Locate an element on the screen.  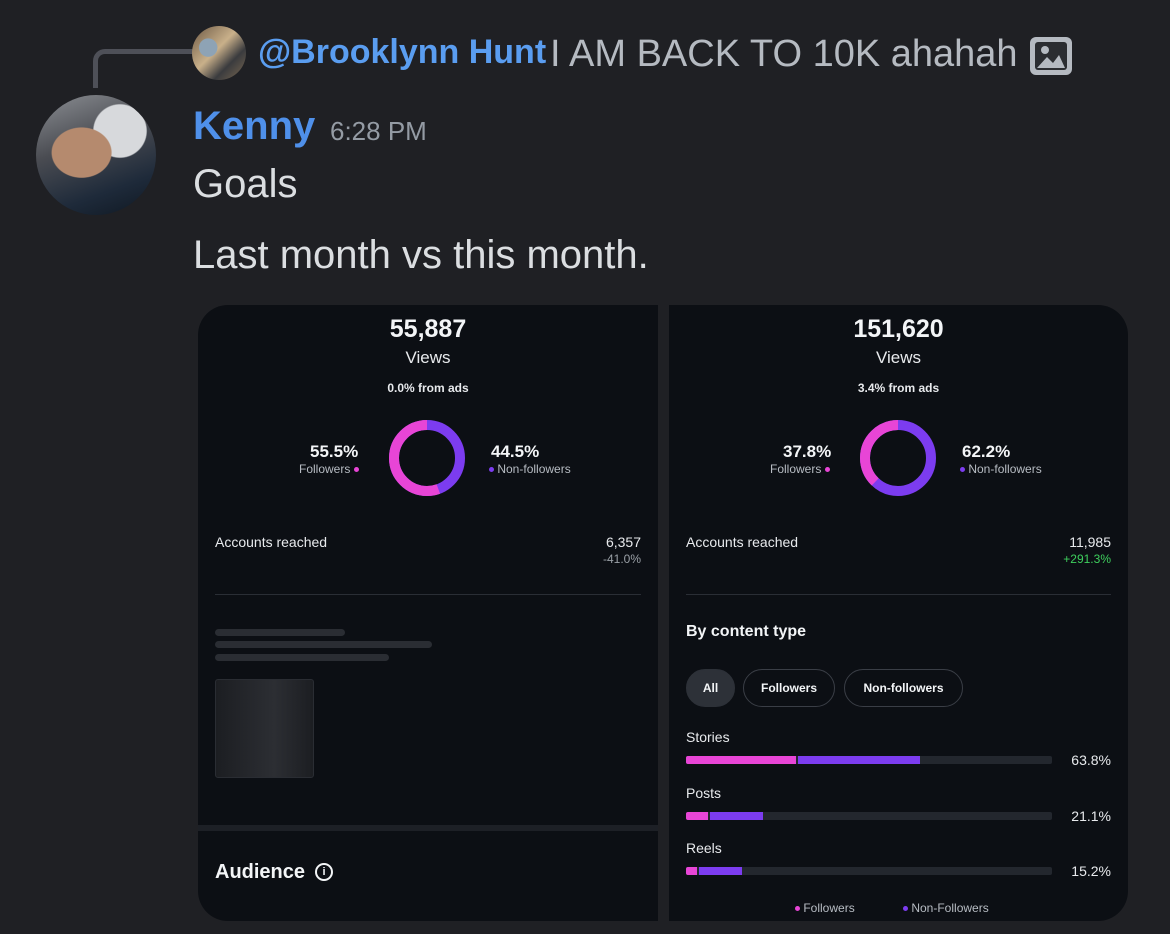
reply-spine is located at coordinates (143, 68).